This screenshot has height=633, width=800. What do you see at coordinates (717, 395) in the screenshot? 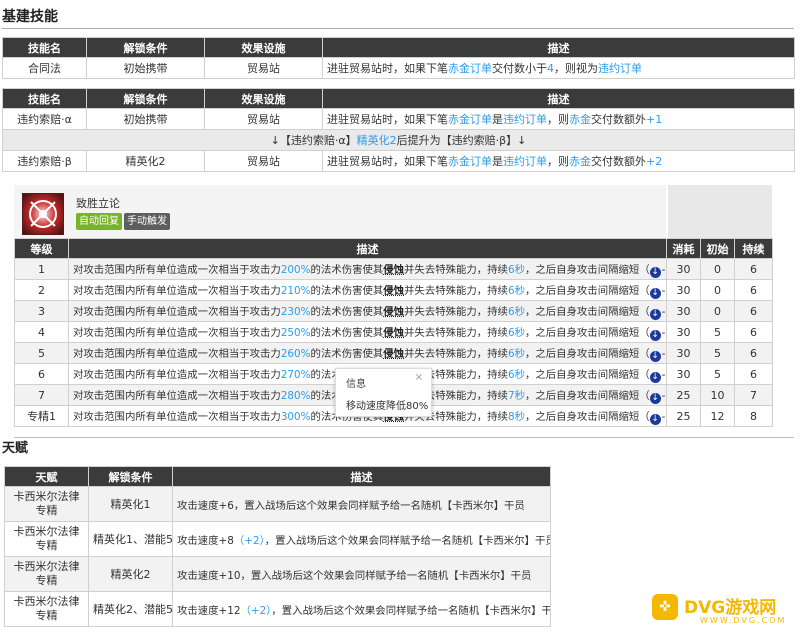
I see `skill-initial: 10` at bounding box center [717, 395].